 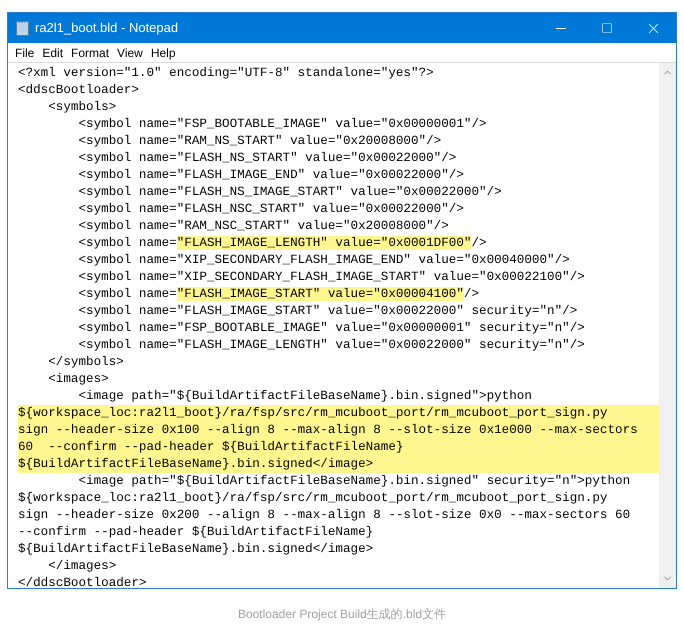 I want to click on figure-caption: Bootloader Project Build生成的.bld文件, so click(x=342, y=614).